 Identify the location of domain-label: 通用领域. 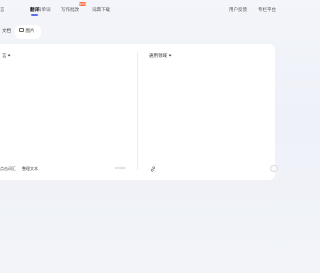
(158, 56).